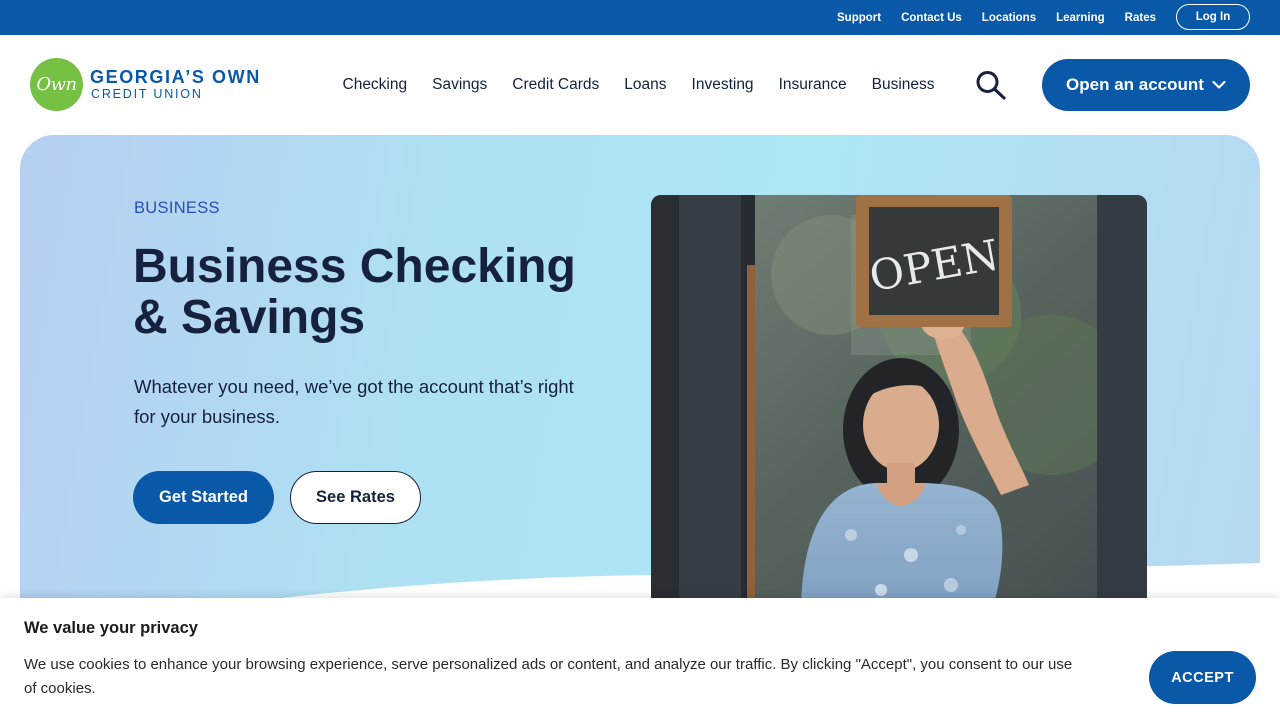  I want to click on nav-item-business: Business, so click(903, 85).